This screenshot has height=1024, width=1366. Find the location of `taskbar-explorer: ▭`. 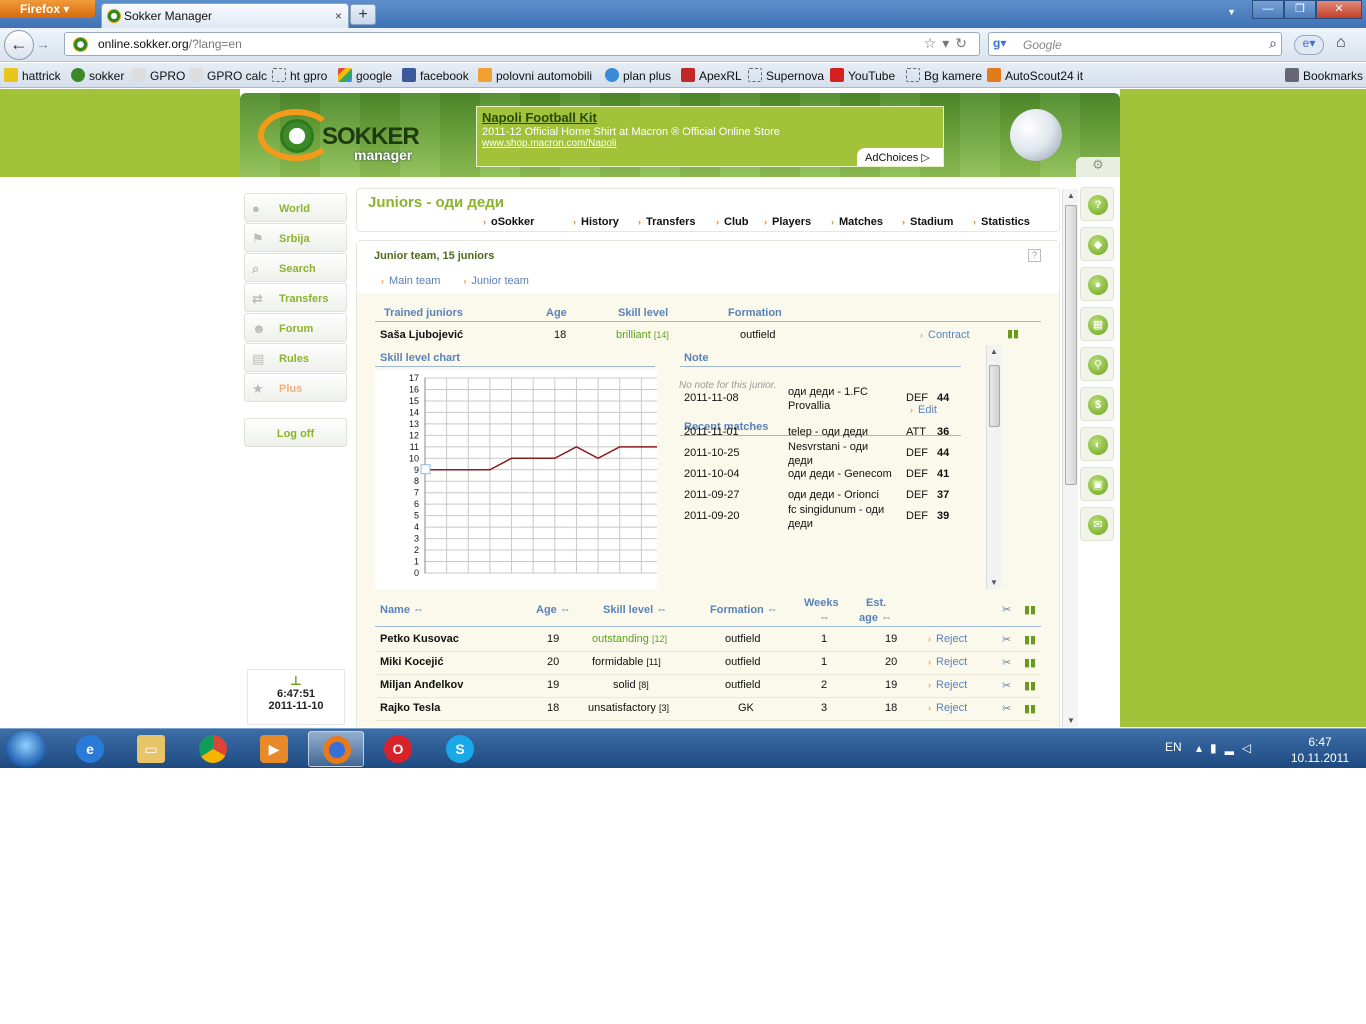

taskbar-explorer: ▭ is located at coordinates (151, 749).